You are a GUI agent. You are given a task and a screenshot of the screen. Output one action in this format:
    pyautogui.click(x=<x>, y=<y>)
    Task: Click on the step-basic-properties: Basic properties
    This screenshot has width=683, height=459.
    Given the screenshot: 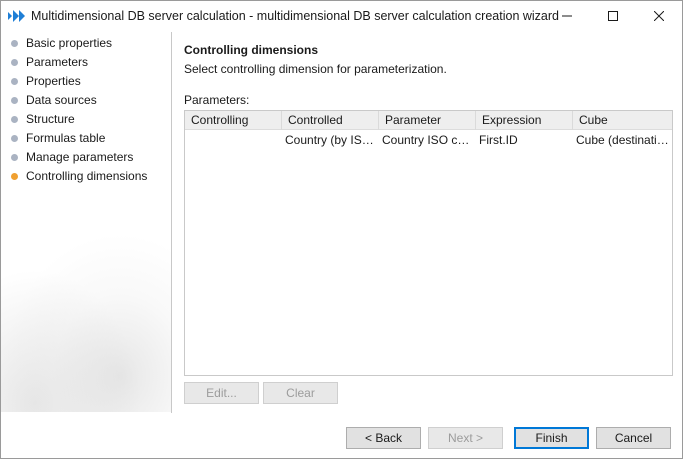 What is the action you would take?
    pyautogui.click(x=86, y=43)
    